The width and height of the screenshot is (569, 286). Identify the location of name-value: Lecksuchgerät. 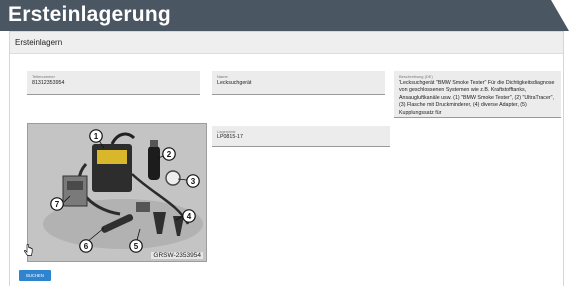
(234, 83).